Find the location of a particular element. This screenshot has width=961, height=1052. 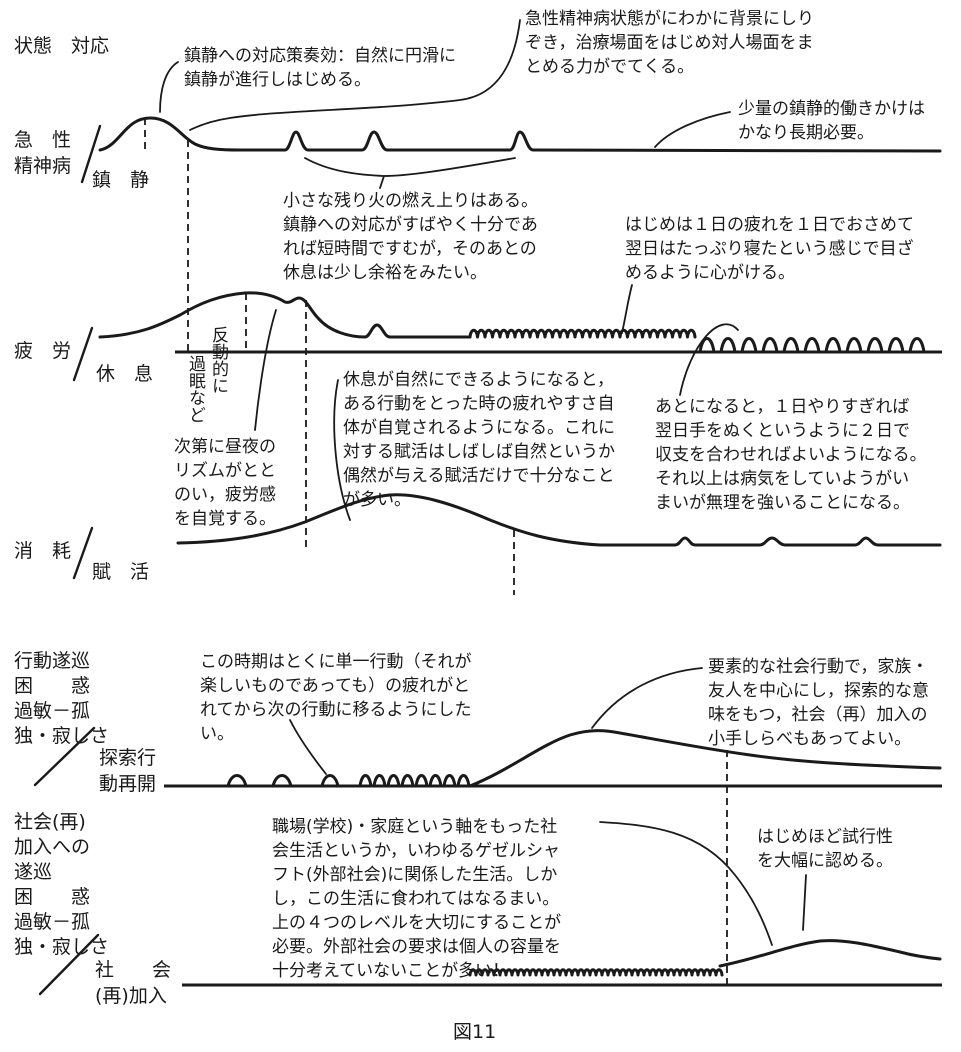

brace-tip is located at coordinates (382, 182).